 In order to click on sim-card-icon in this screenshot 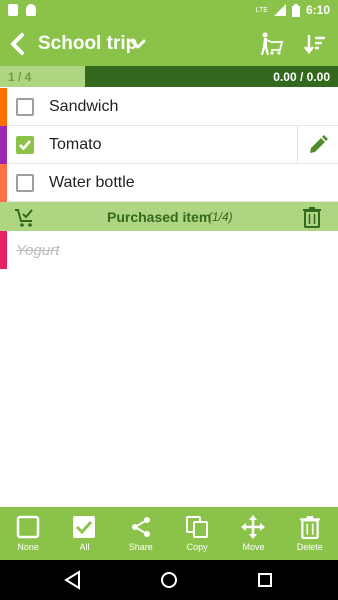, I will do `click(13, 10)`.